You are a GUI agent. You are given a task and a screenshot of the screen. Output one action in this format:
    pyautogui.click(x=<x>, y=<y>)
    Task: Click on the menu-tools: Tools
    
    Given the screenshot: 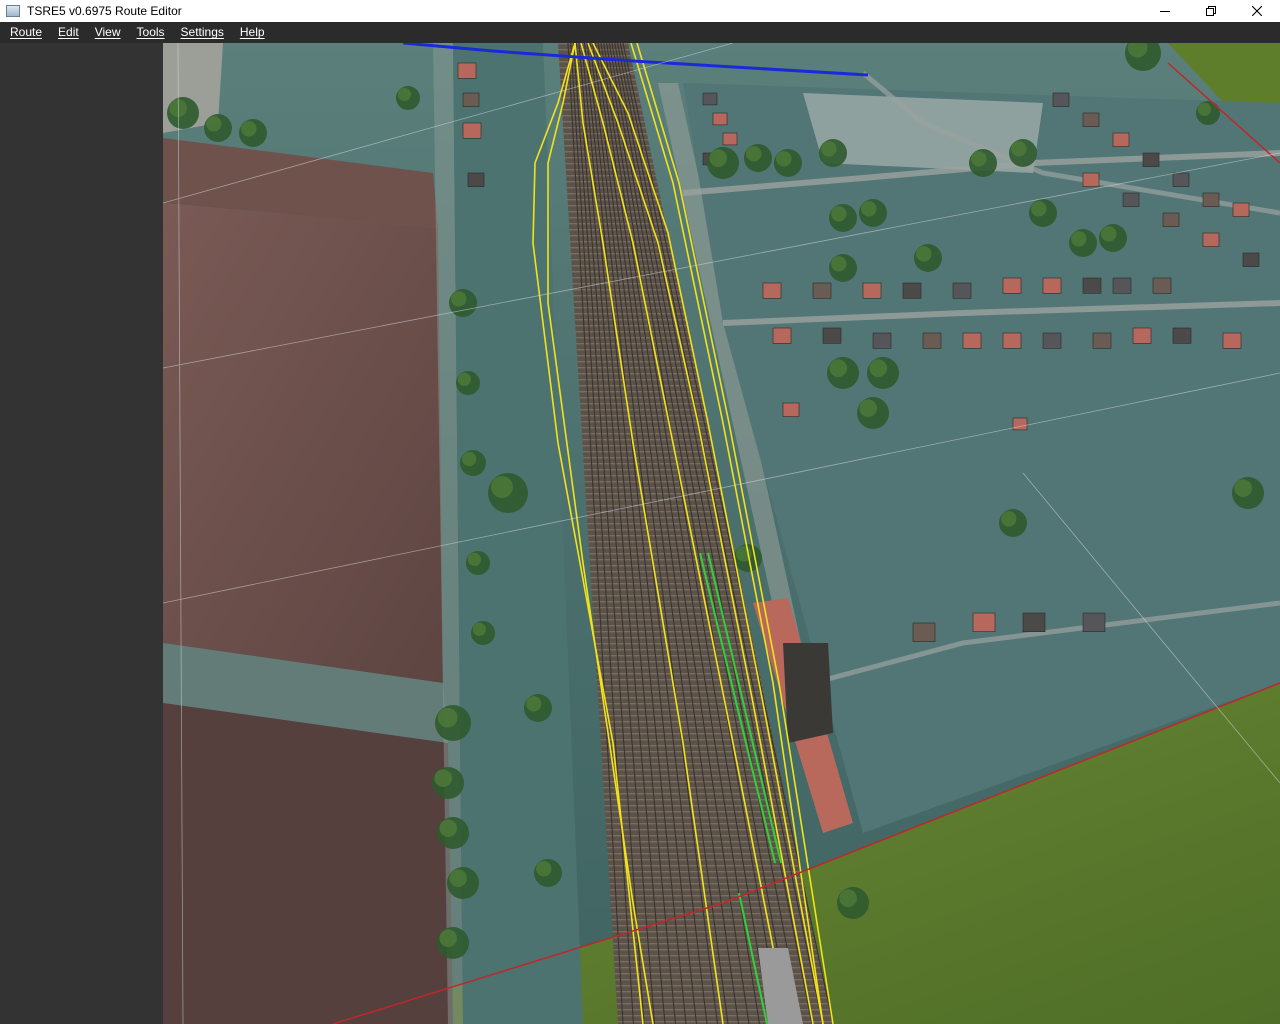 What is the action you would take?
    pyautogui.click(x=150, y=32)
    